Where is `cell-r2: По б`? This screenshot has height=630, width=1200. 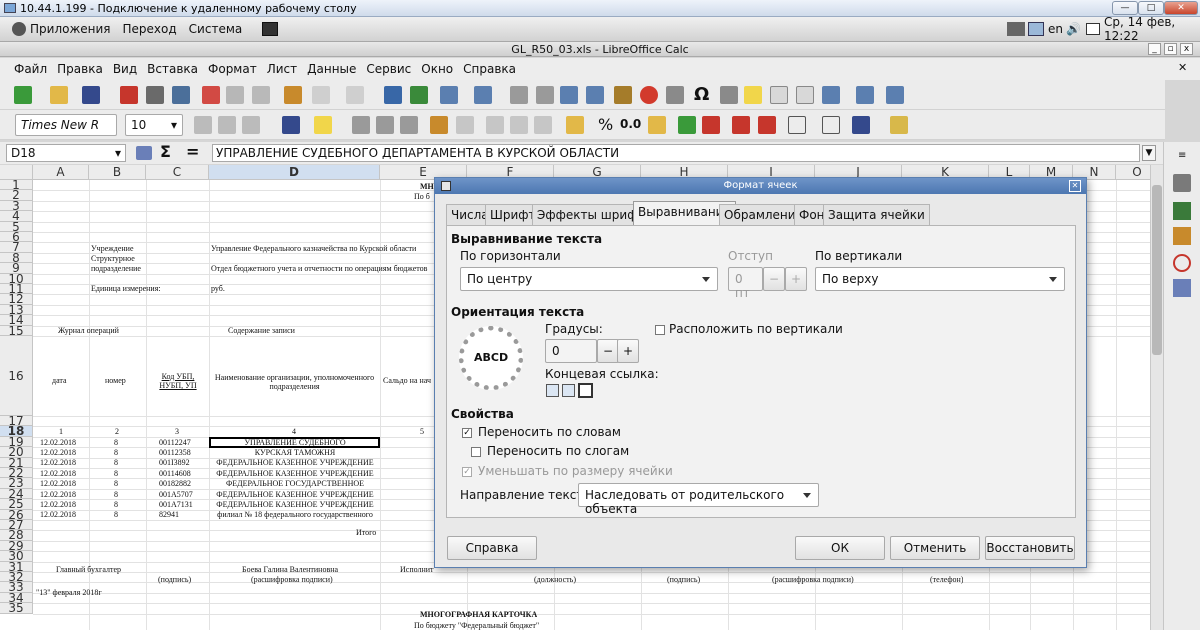 cell-r2: По б is located at coordinates (422, 196).